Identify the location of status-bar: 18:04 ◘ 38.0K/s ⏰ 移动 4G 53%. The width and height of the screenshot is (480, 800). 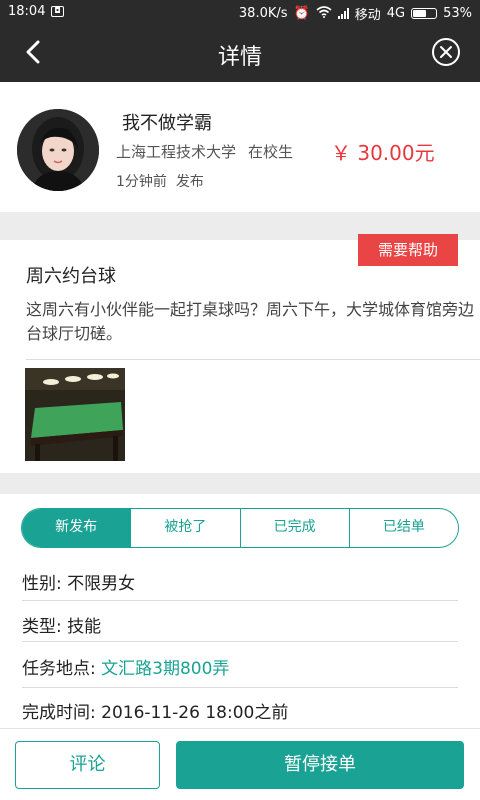
(240, 12).